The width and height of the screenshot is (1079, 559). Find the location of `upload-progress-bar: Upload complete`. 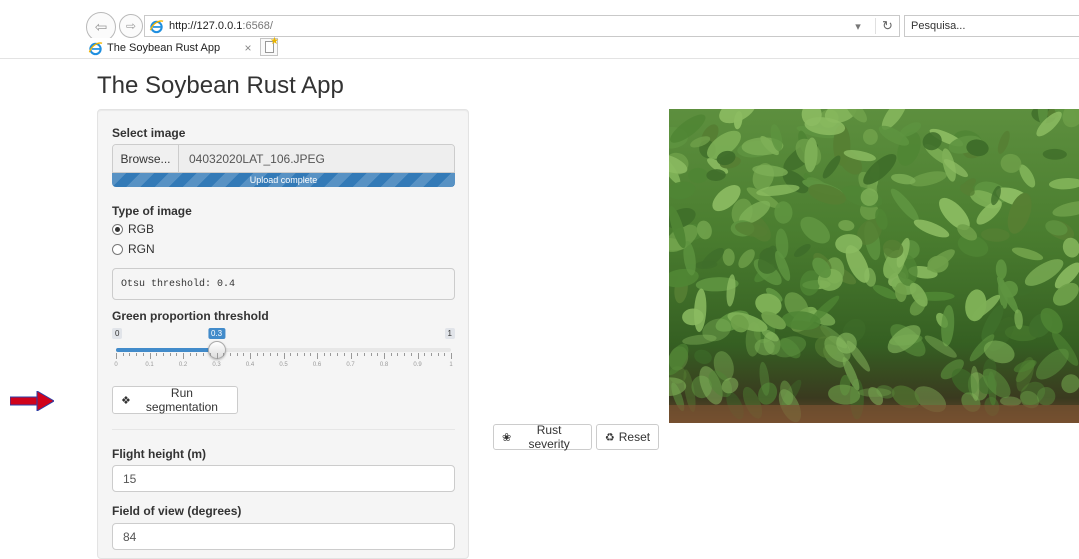

upload-progress-bar: Upload complete is located at coordinates (283, 180).